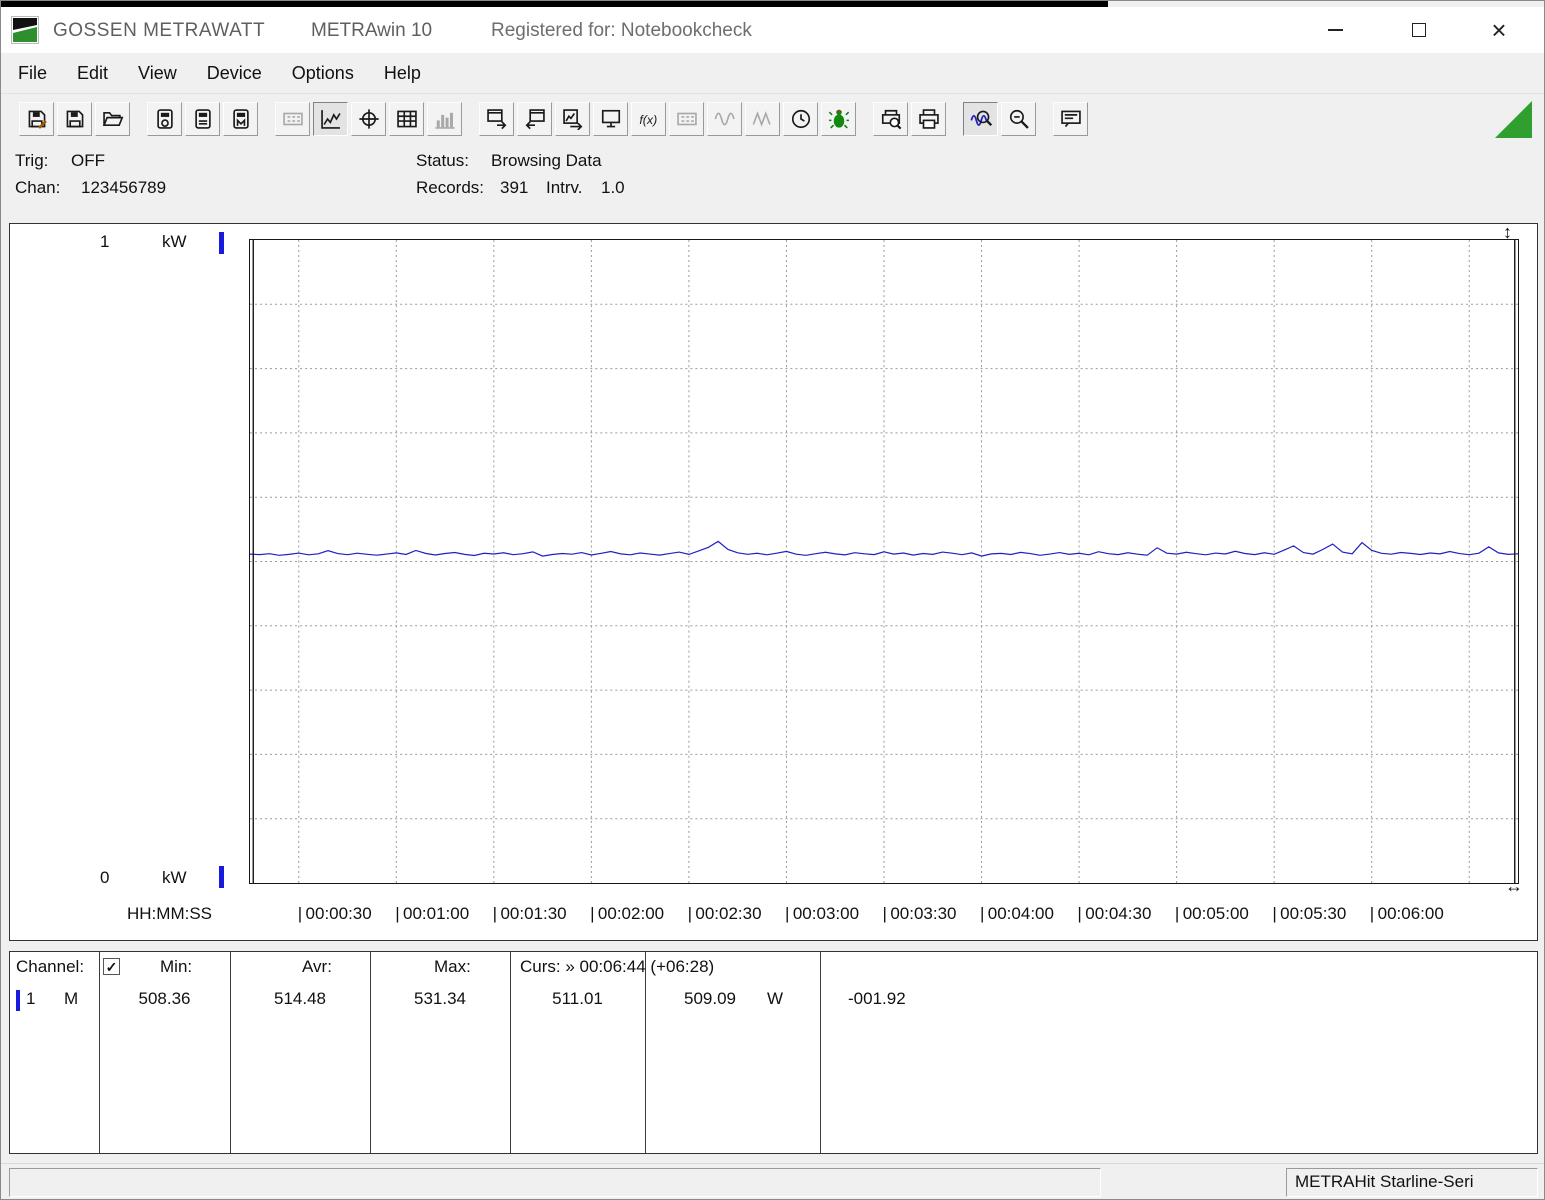  I want to click on channel1-marker-top, so click(221, 243).